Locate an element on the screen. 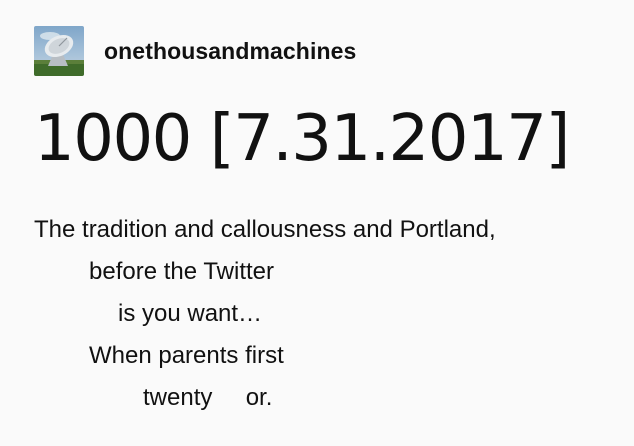 This screenshot has width=634, height=446. poem-line: When parents first is located at coordinates (186, 355).